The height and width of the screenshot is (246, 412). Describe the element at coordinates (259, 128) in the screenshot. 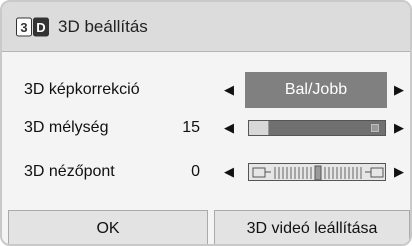

I see `depth-slider-fill` at that location.